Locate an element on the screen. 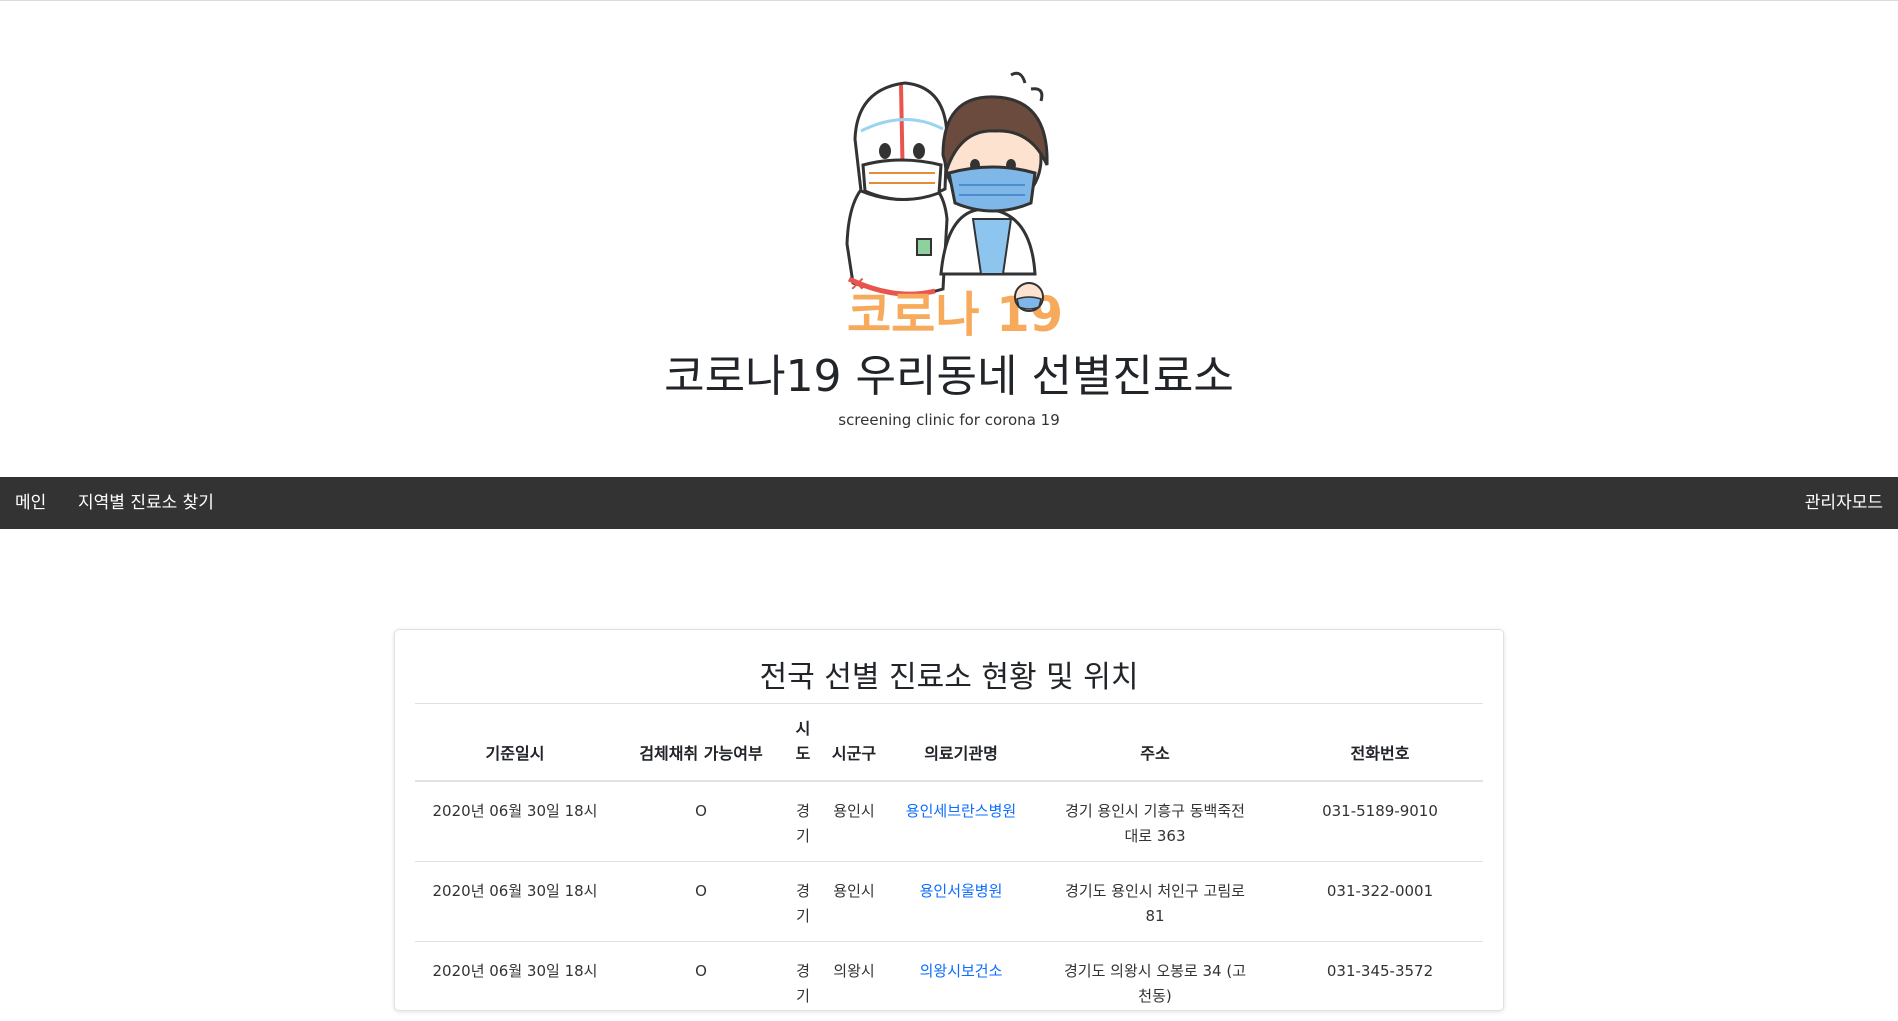 The image size is (1898, 1021). header-address: 주소 is located at coordinates (1155, 742).